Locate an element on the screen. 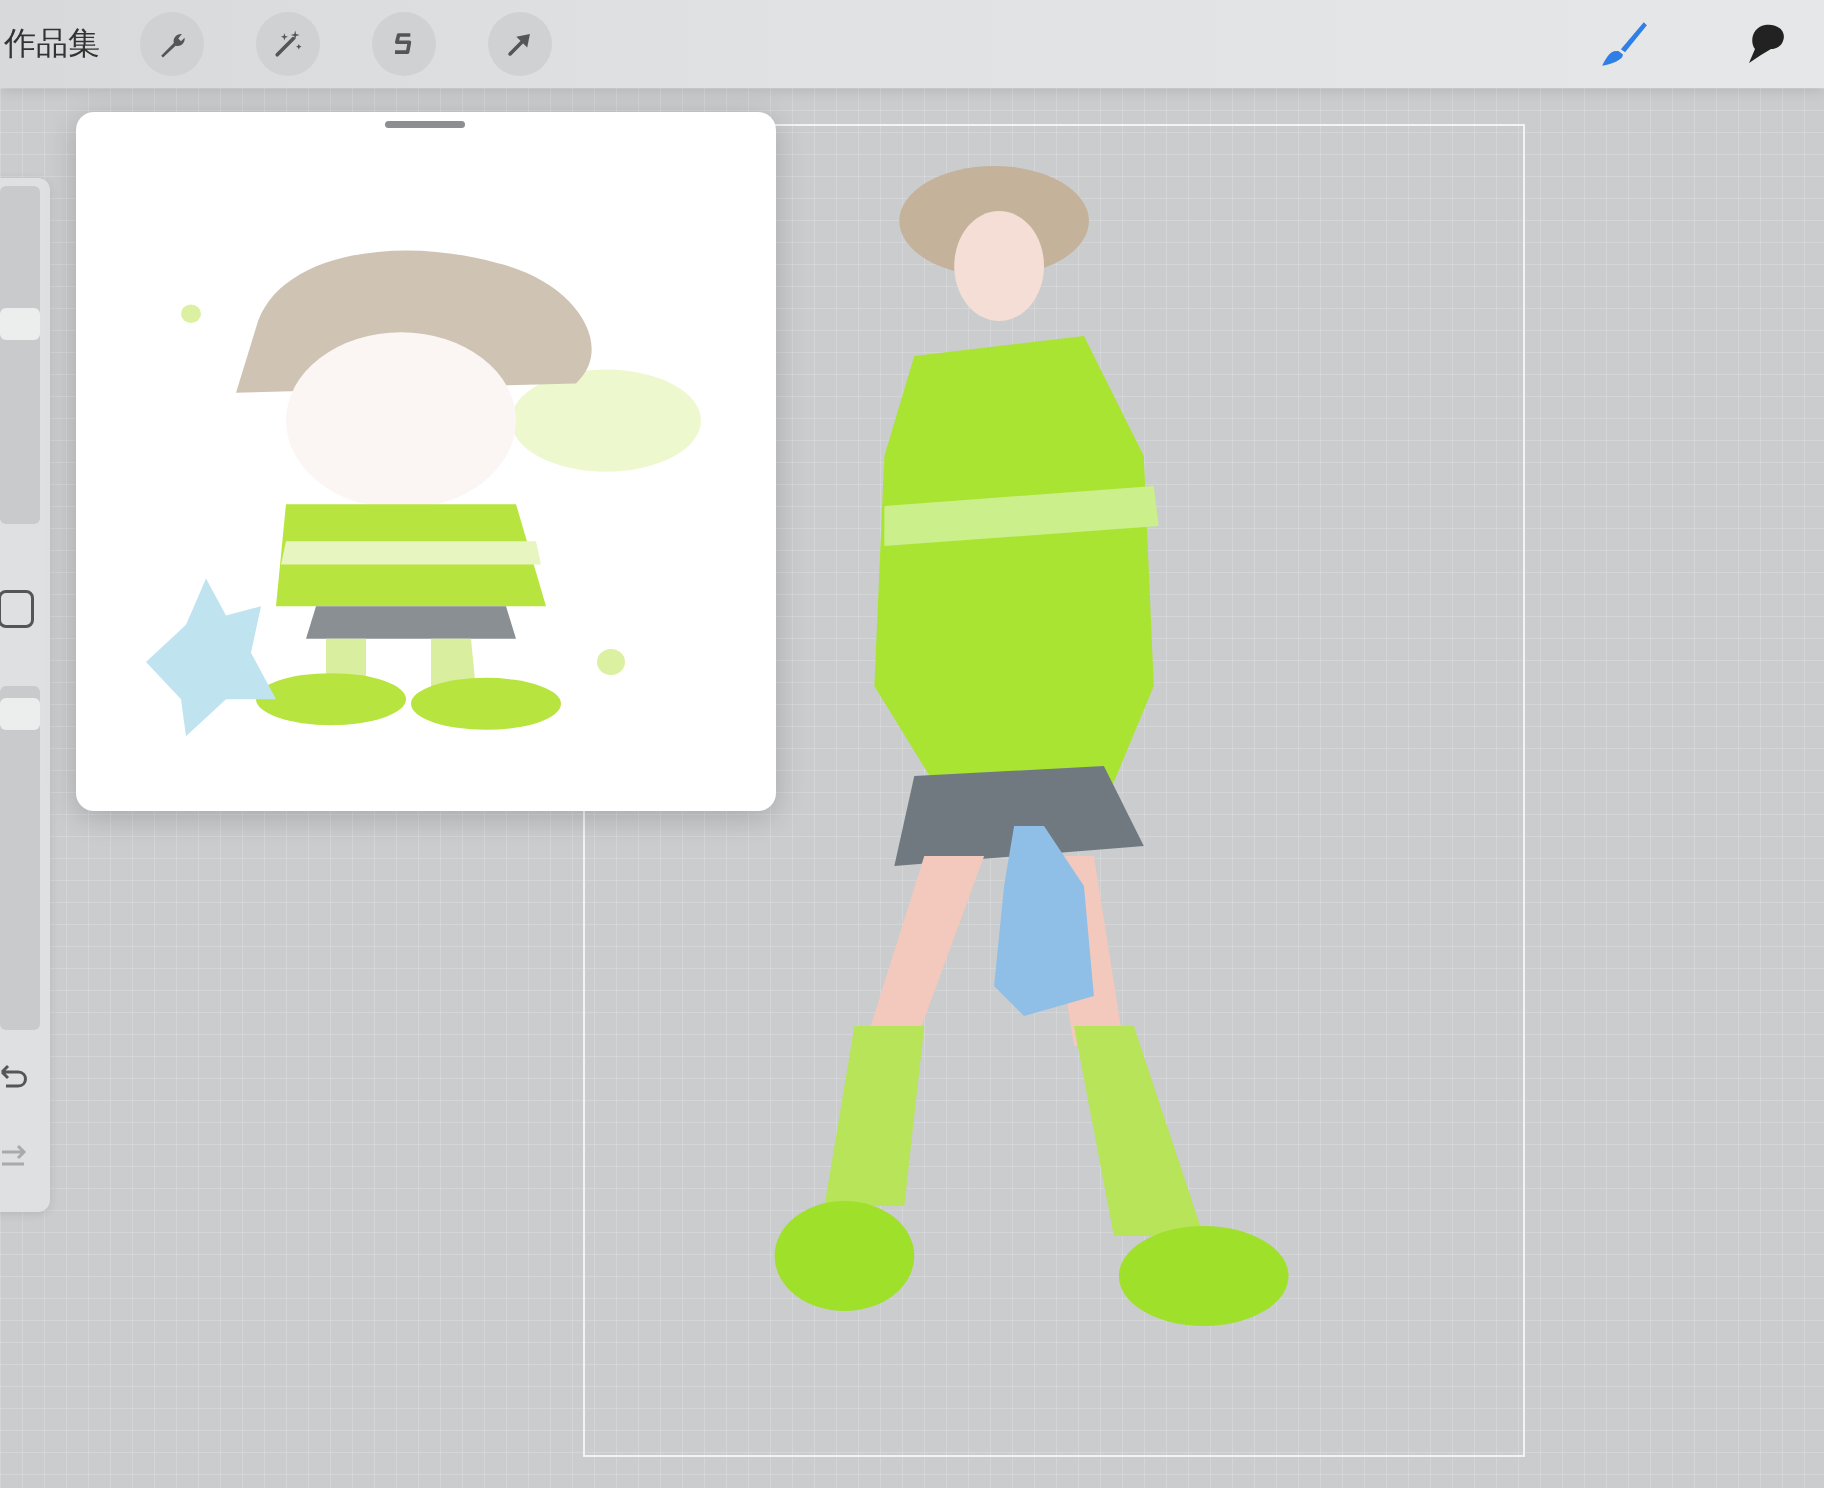  undo-icon is located at coordinates (15, 1077).